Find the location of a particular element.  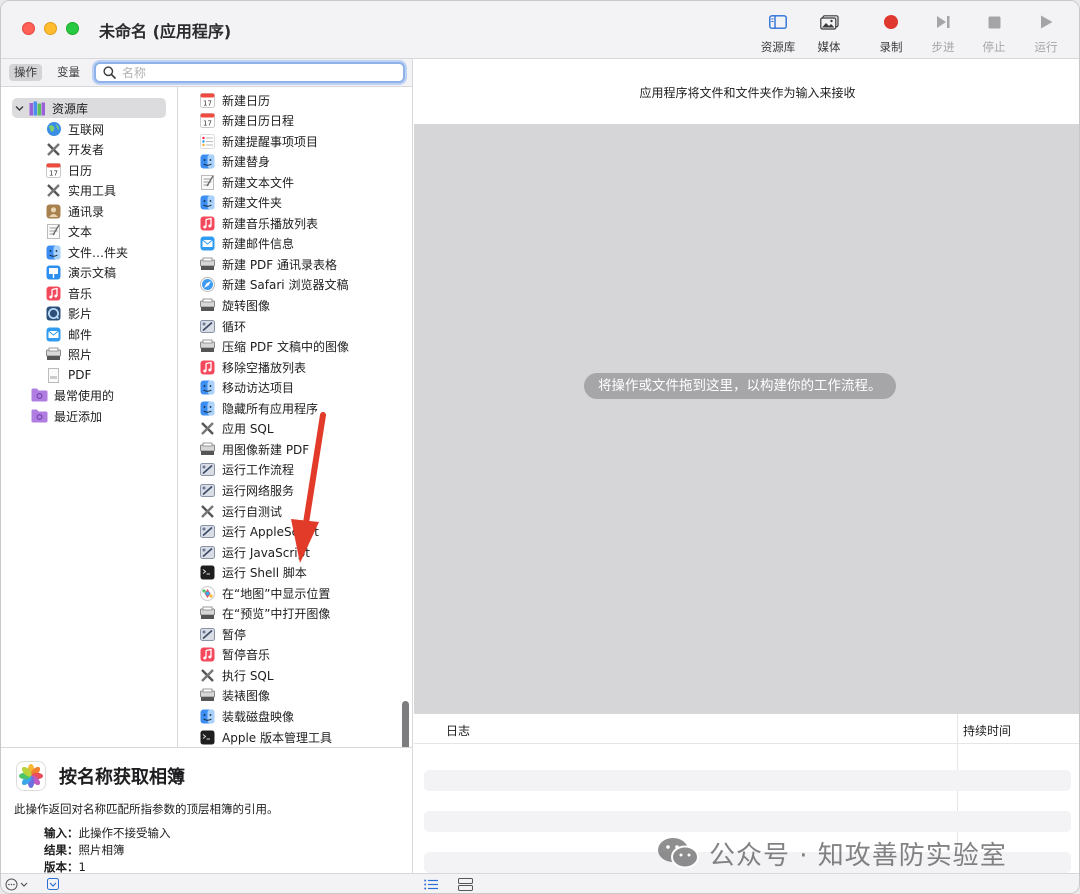

library-item-presentations: 演示文稿 is located at coordinates (80, 272).